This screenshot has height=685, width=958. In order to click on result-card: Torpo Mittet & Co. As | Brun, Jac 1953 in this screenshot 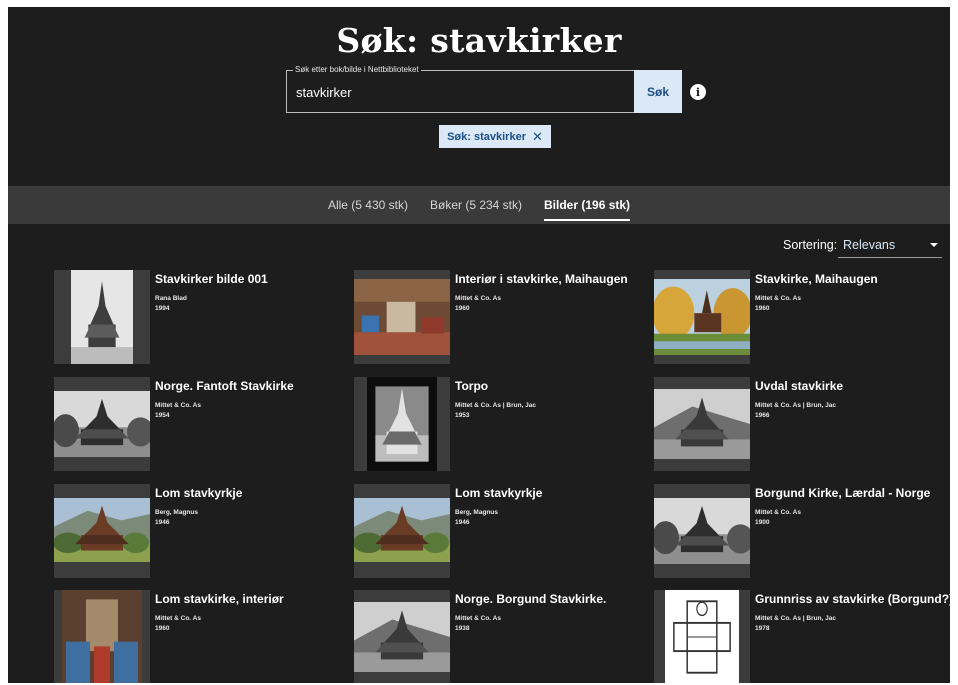, I will do `click(499, 427)`.